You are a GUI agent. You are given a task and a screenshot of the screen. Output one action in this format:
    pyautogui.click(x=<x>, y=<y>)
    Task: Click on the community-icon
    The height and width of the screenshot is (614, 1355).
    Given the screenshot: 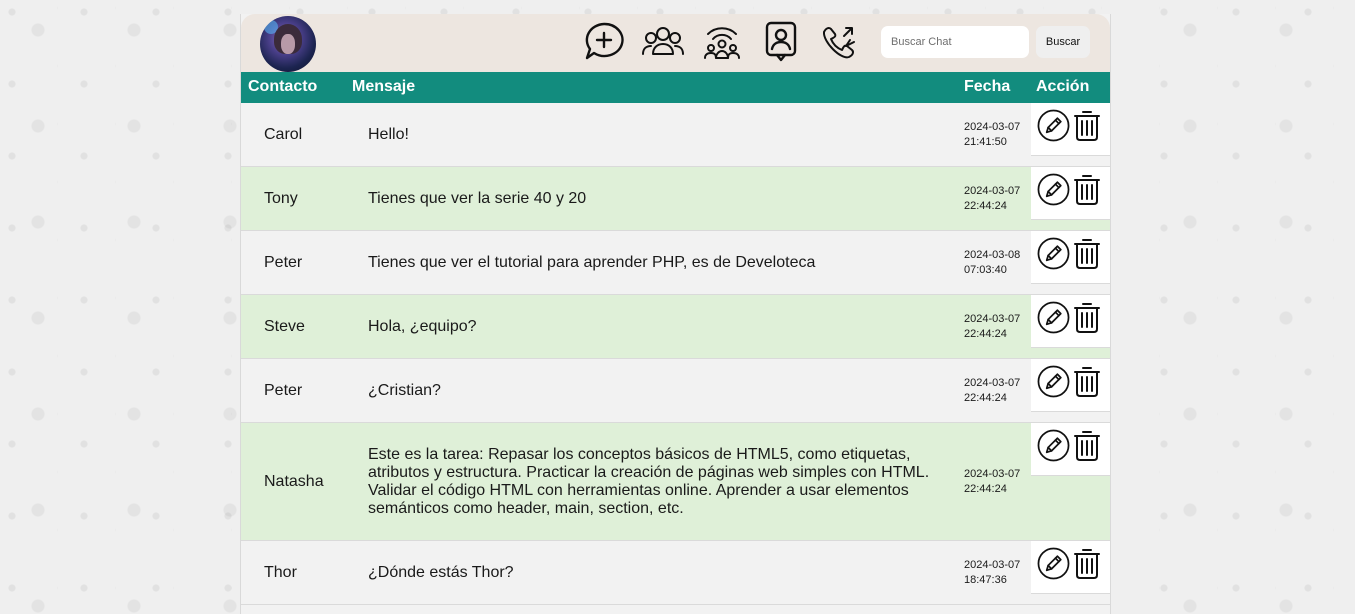 What is the action you would take?
    pyautogui.click(x=663, y=42)
    